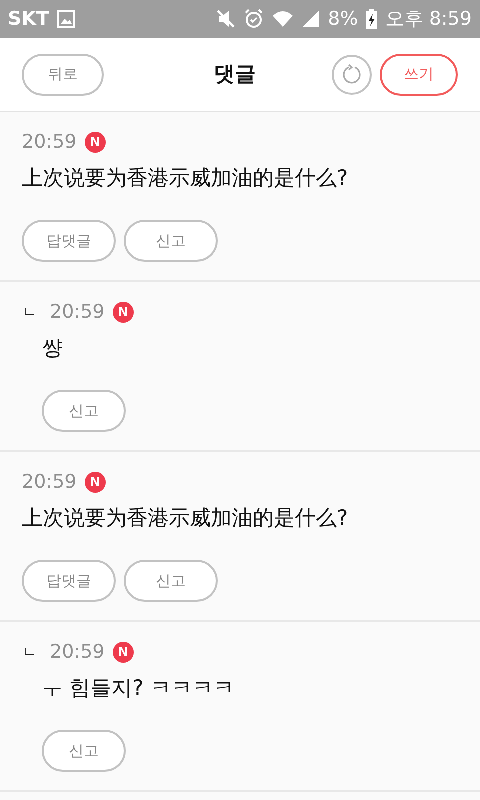 Image resolution: width=480 pixels, height=800 pixels. What do you see at coordinates (254, 19) in the screenshot?
I see `alarm-icon` at bounding box center [254, 19].